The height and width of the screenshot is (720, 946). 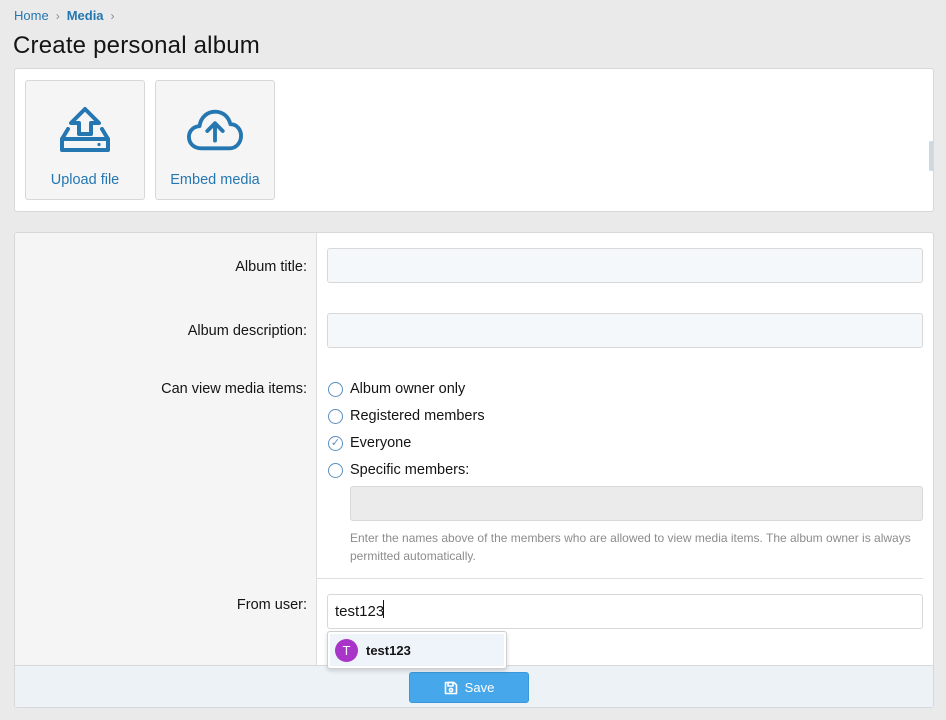 I want to click on upload-file-button: Upload file, so click(x=85, y=140).